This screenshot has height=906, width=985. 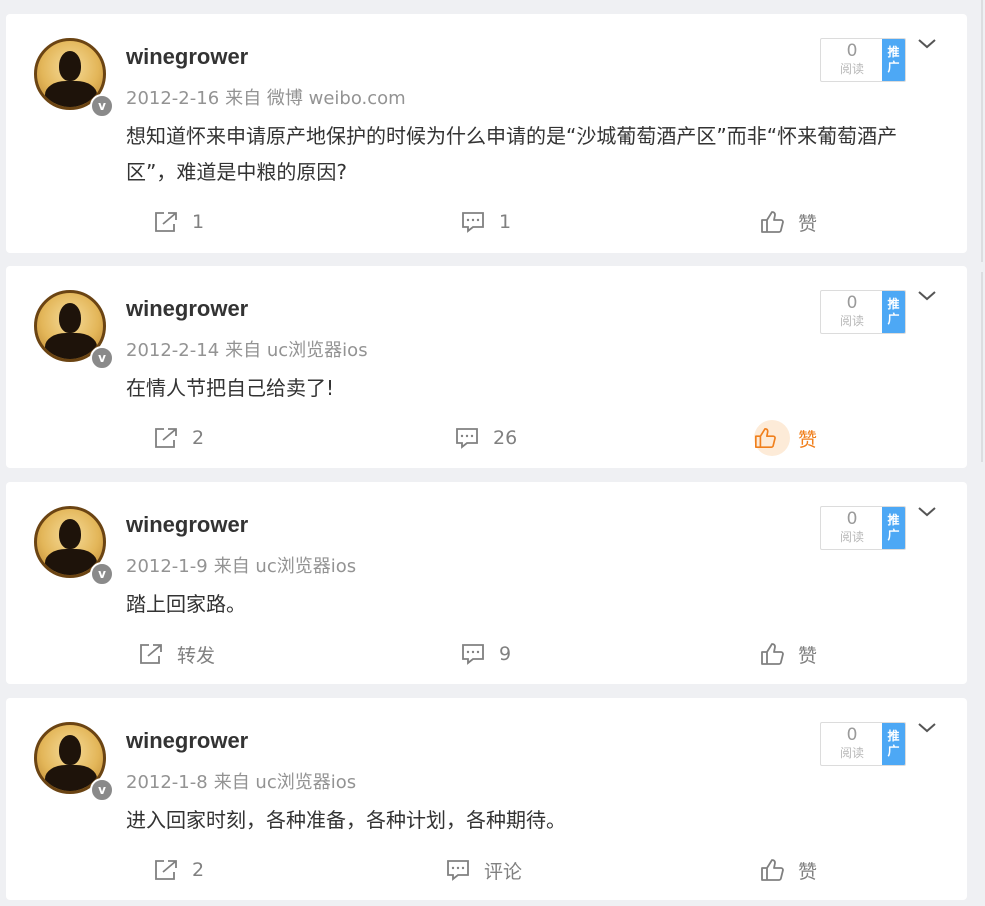 What do you see at coordinates (505, 438) in the screenshot?
I see `comment-count: 26` at bounding box center [505, 438].